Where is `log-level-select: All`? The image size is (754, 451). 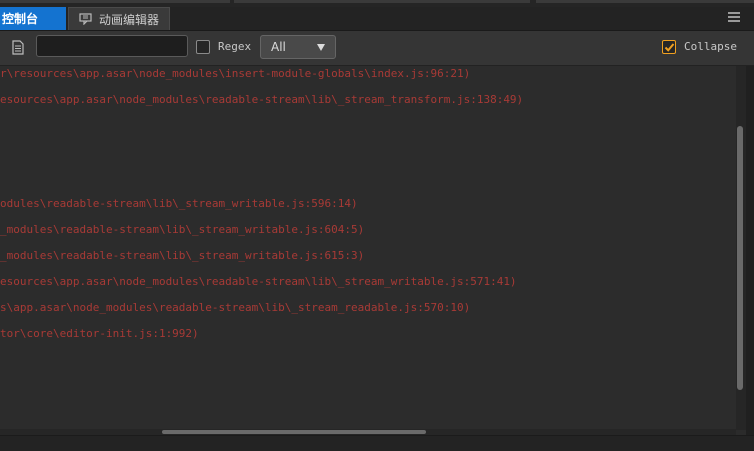
log-level-select: All is located at coordinates (298, 47).